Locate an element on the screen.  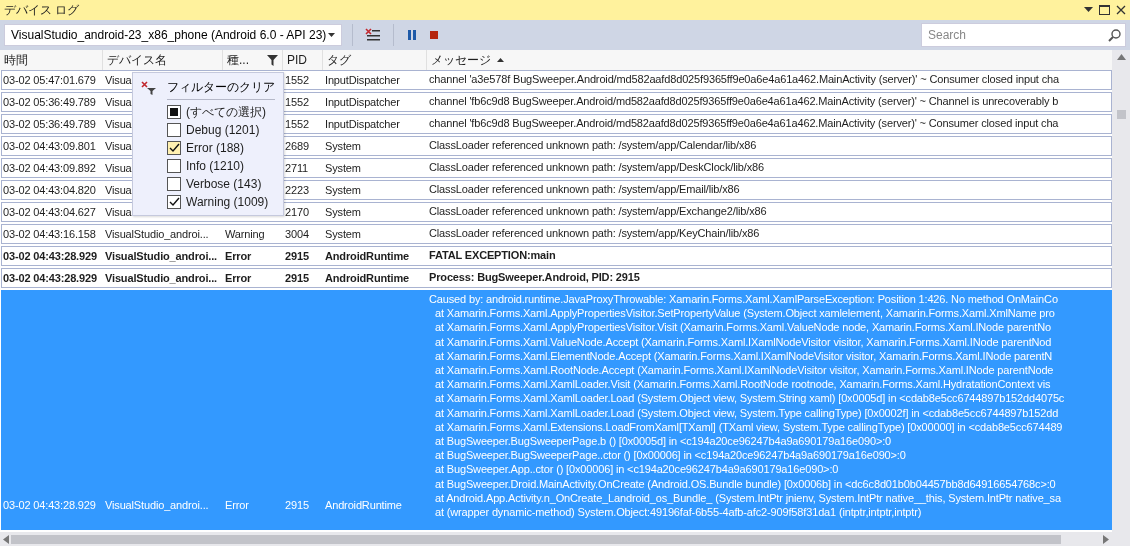
stack-trace-line: at BugSweeper.Droid.MainActivity.OnCreate (Android.OS.Bundle bundle) [0x0006b] in <dc6c8d01b0b04457bb8d64916654768c>:0 is located at coordinates (745, 483).